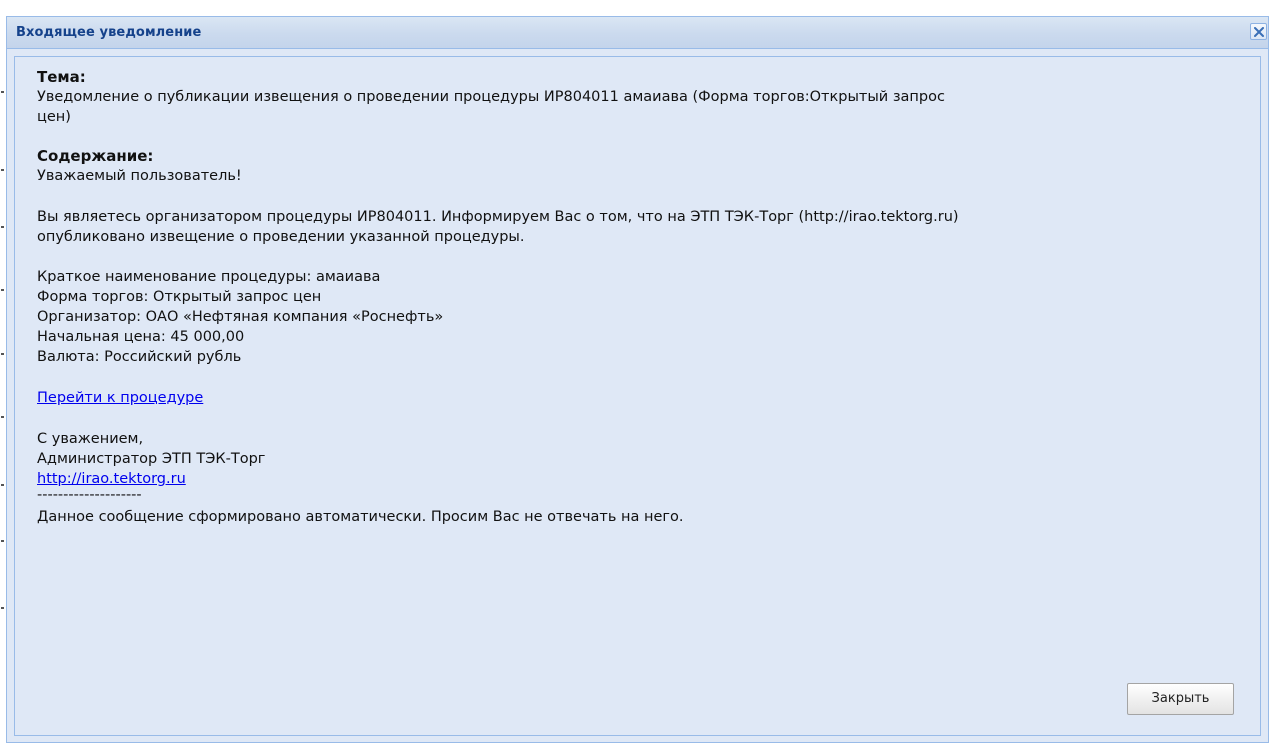 Image resolution: width=1269 pixels, height=745 pixels. I want to click on close-button: Закрыть, so click(1180, 699).